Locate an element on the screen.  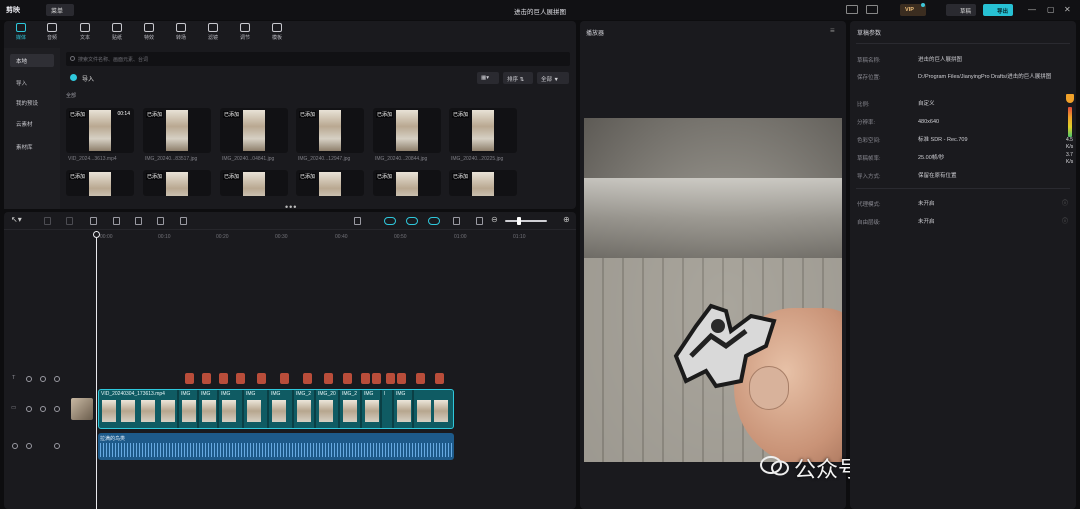
shield-icon is located at coordinates (183, 221).